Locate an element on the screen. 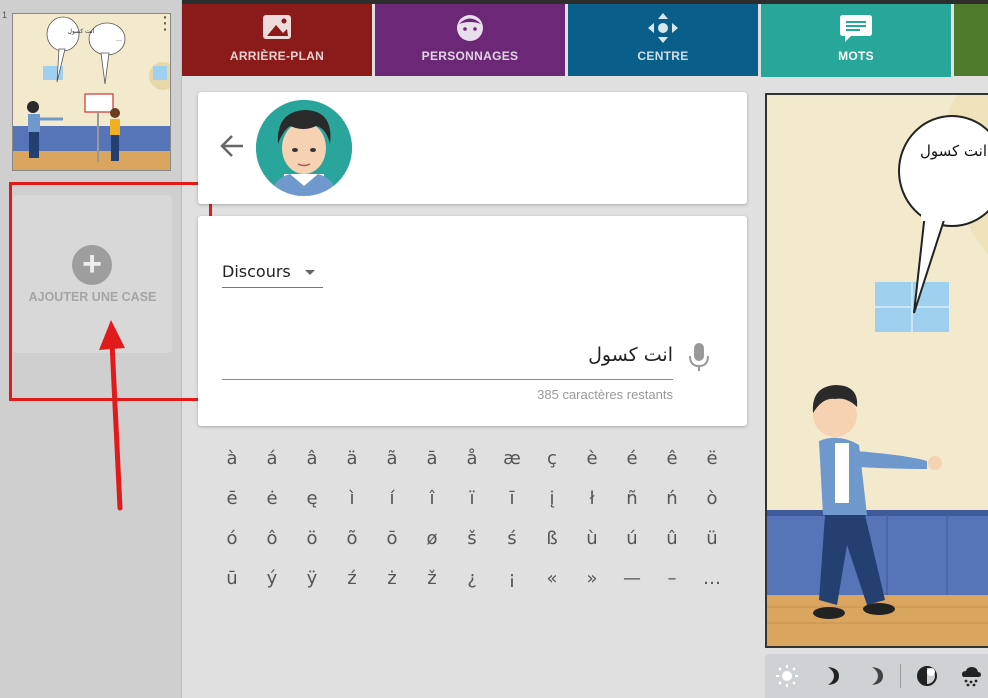 This screenshot has width=988, height=698. character-avatar is located at coordinates (304, 148).